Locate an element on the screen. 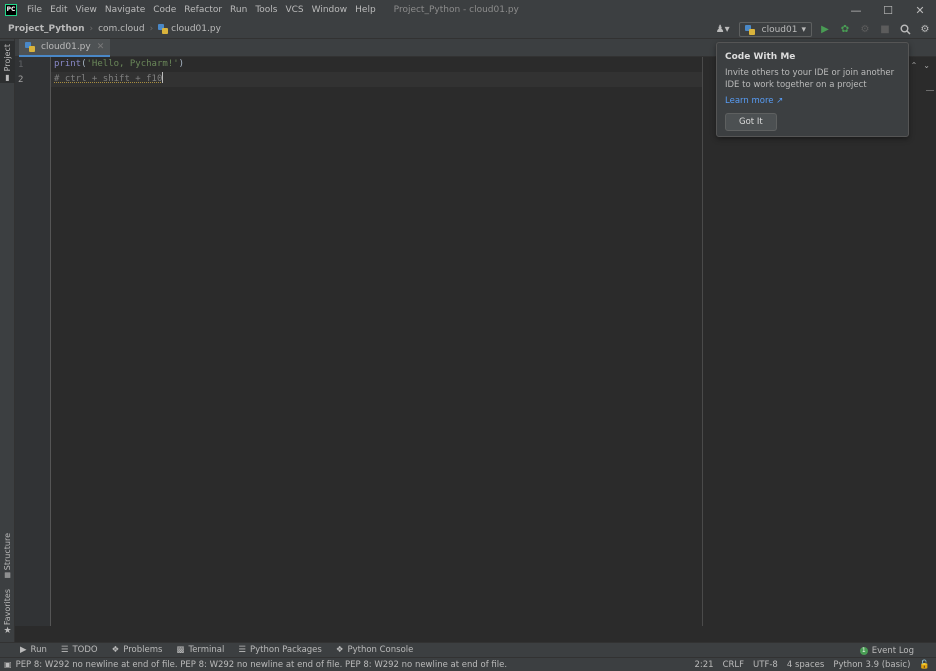  tool-packages-label: Python Packages is located at coordinates (286, 650).